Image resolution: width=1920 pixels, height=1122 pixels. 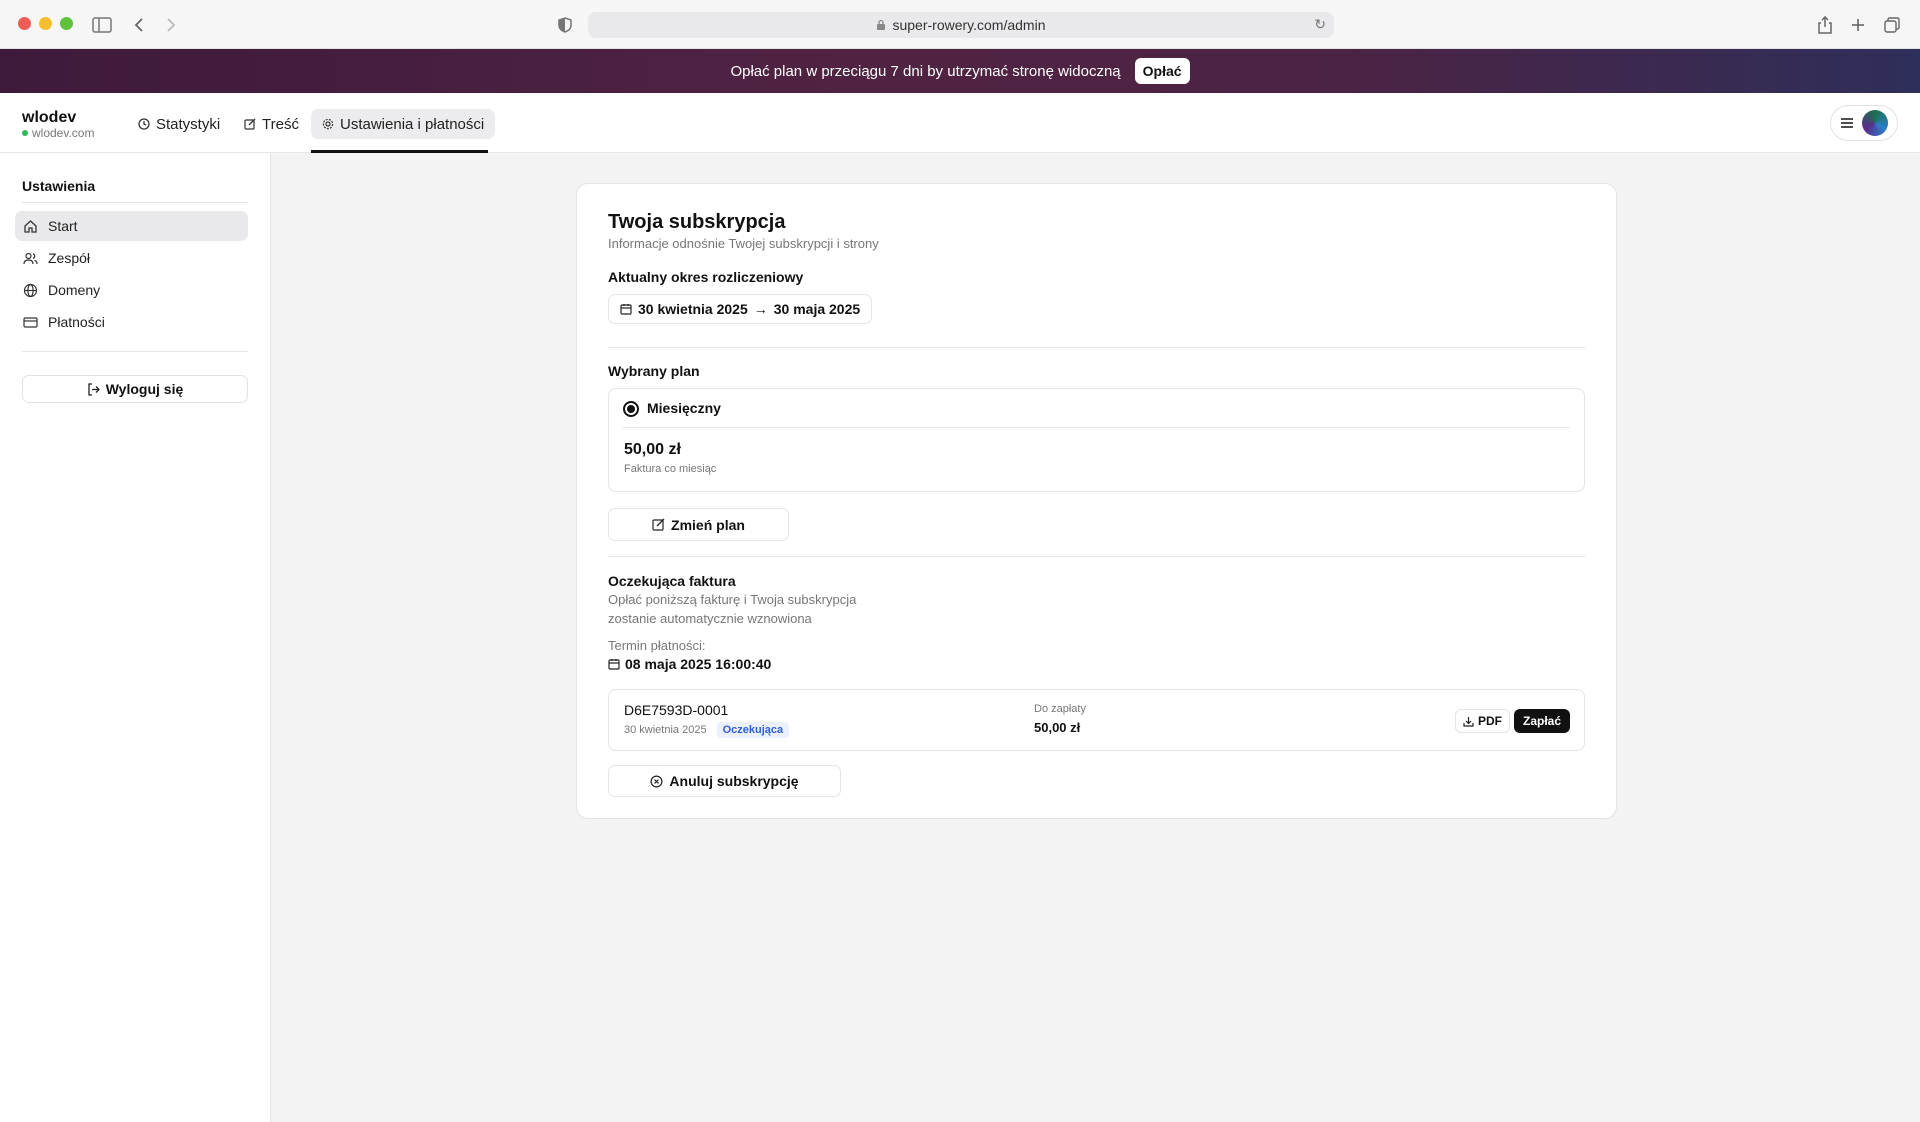 I want to click on logout-label: Wyloguj się, so click(x=144, y=389).